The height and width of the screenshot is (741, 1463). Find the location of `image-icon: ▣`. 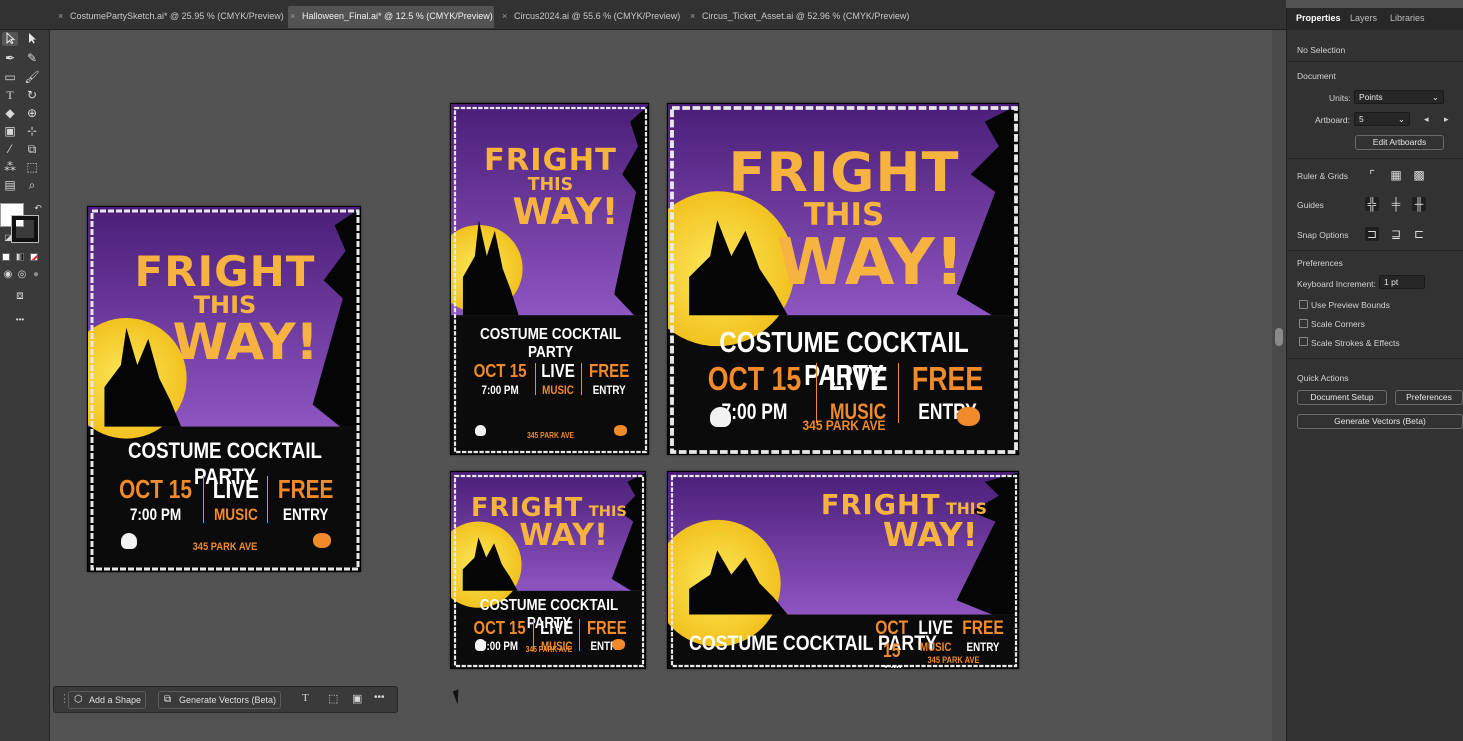

image-icon: ▣ is located at coordinates (357, 698).